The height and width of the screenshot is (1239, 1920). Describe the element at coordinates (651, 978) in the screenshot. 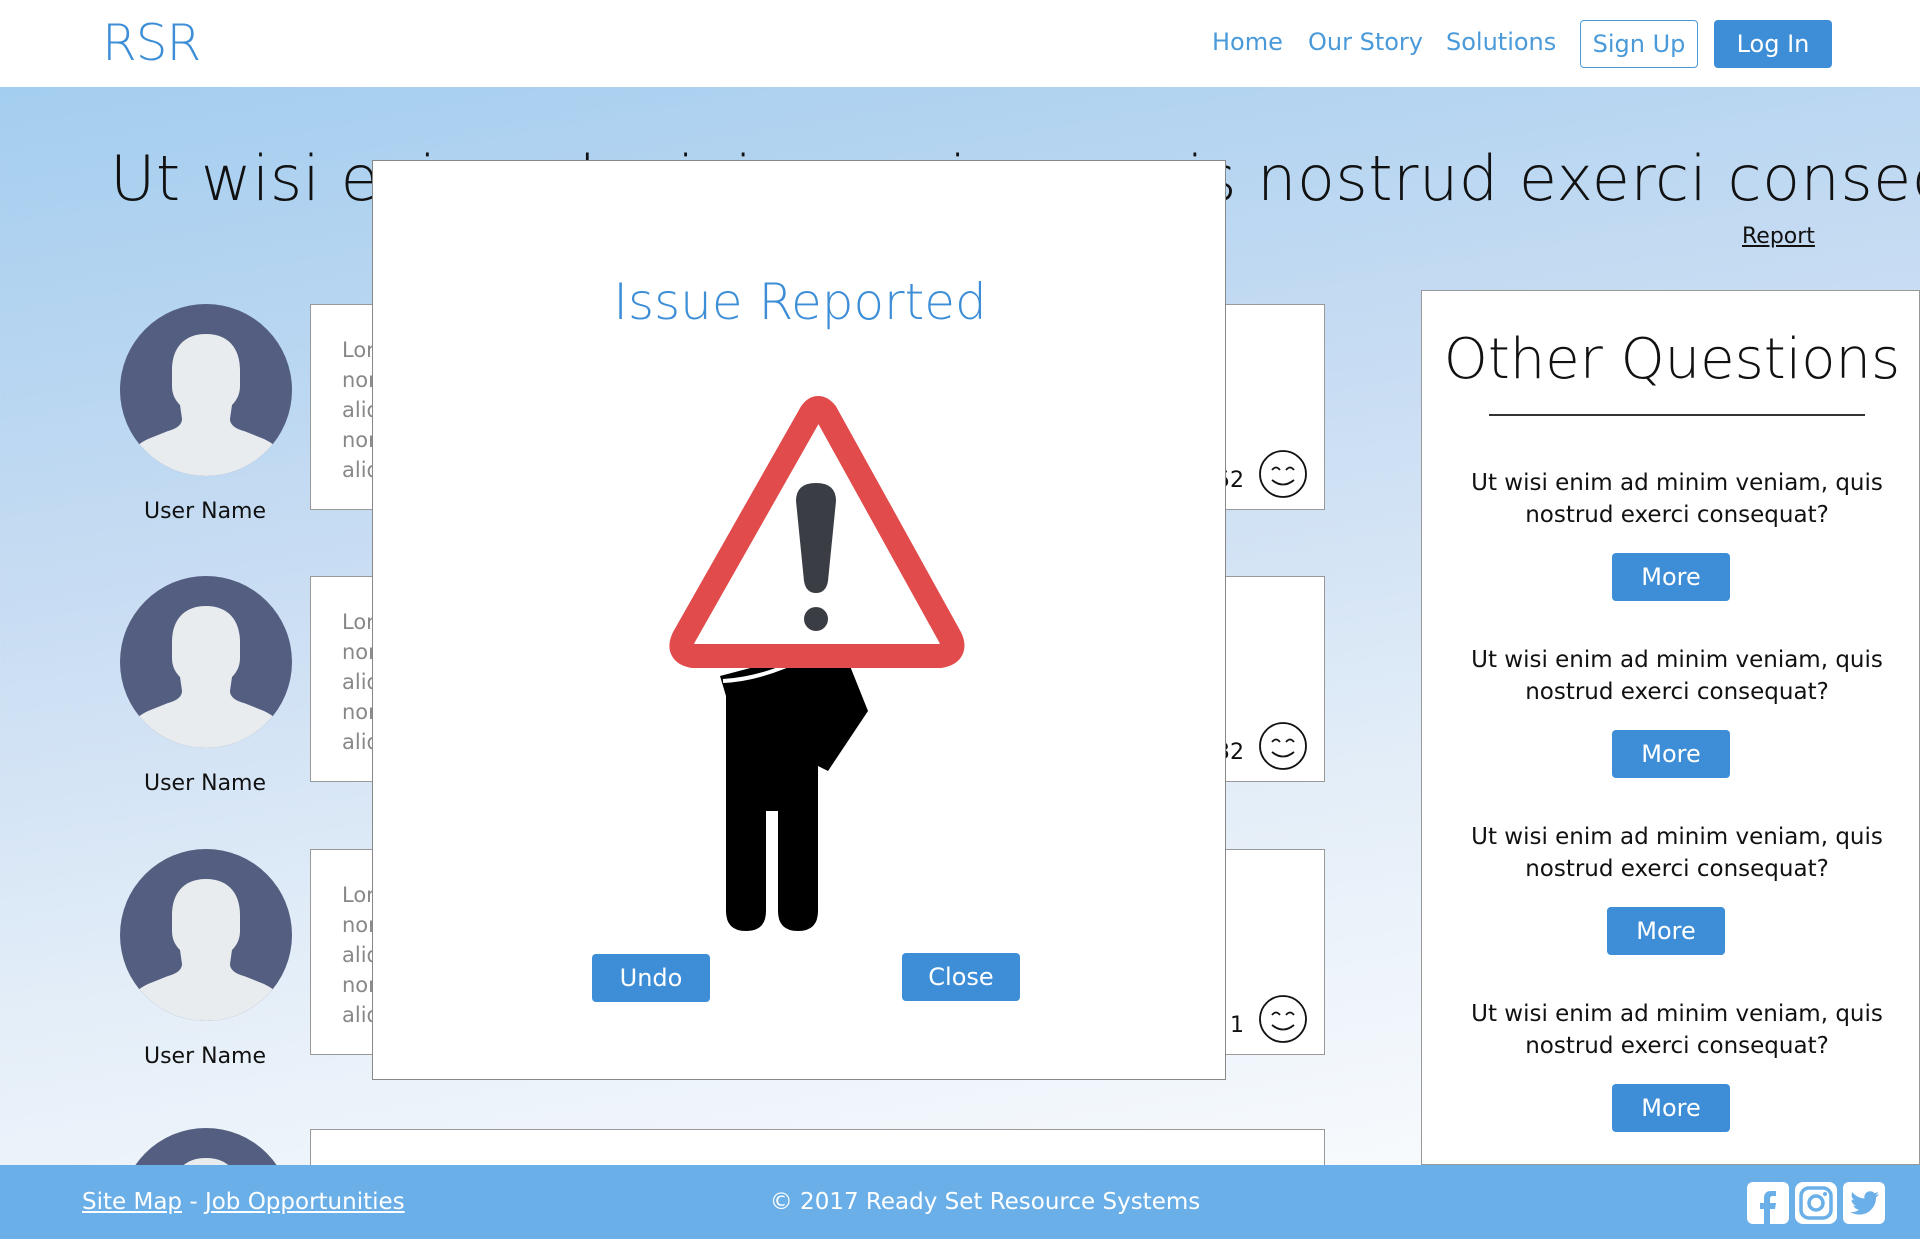

I see `undo-button: Undo` at that location.